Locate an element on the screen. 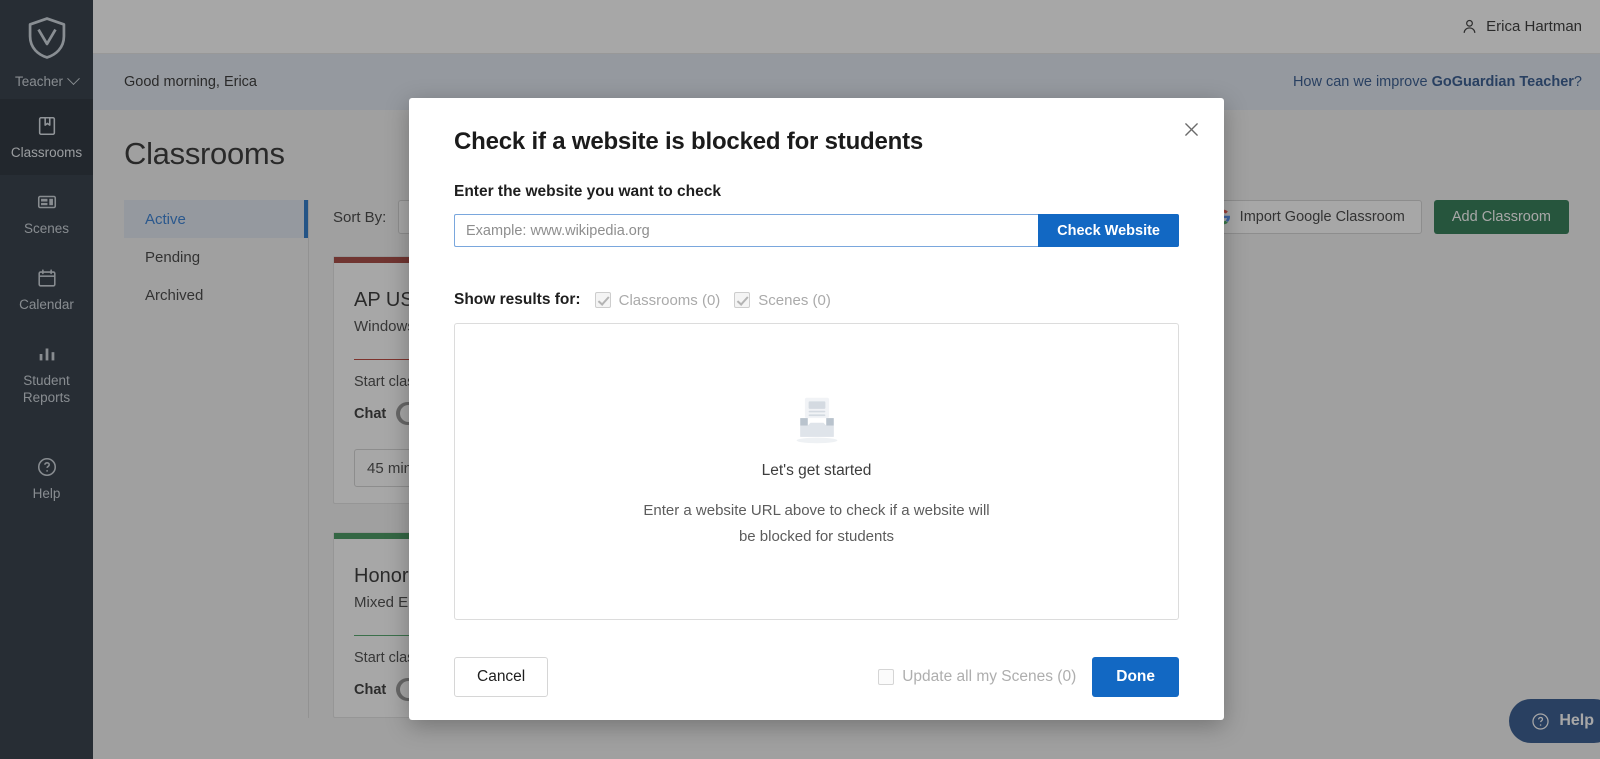 The image size is (1600, 759). url-input-row: Check Website is located at coordinates (816, 230).